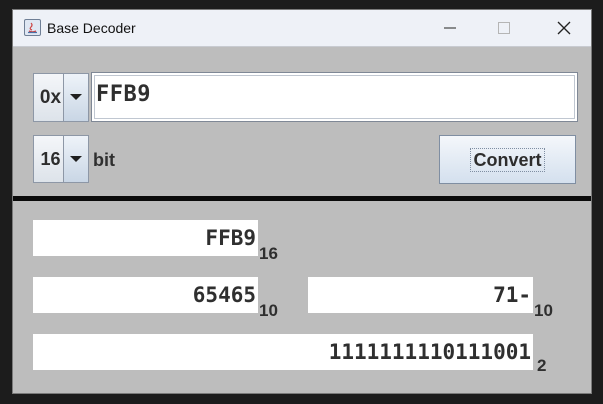 Image resolution: width=603 pixels, height=404 pixels. I want to click on window-title: Base Decoder, so click(91, 28).